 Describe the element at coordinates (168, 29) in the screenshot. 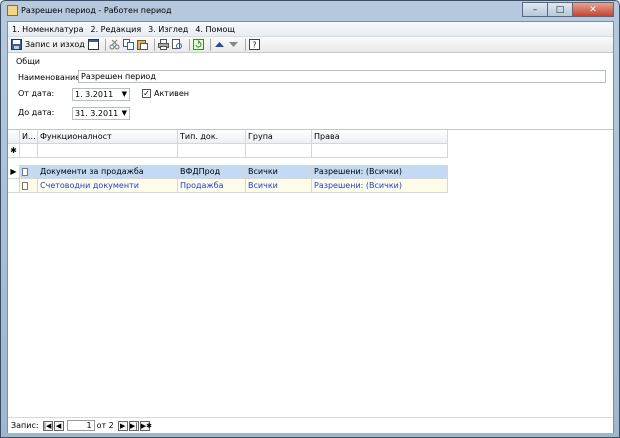

I see `menu-view: 3. Изглед` at that location.